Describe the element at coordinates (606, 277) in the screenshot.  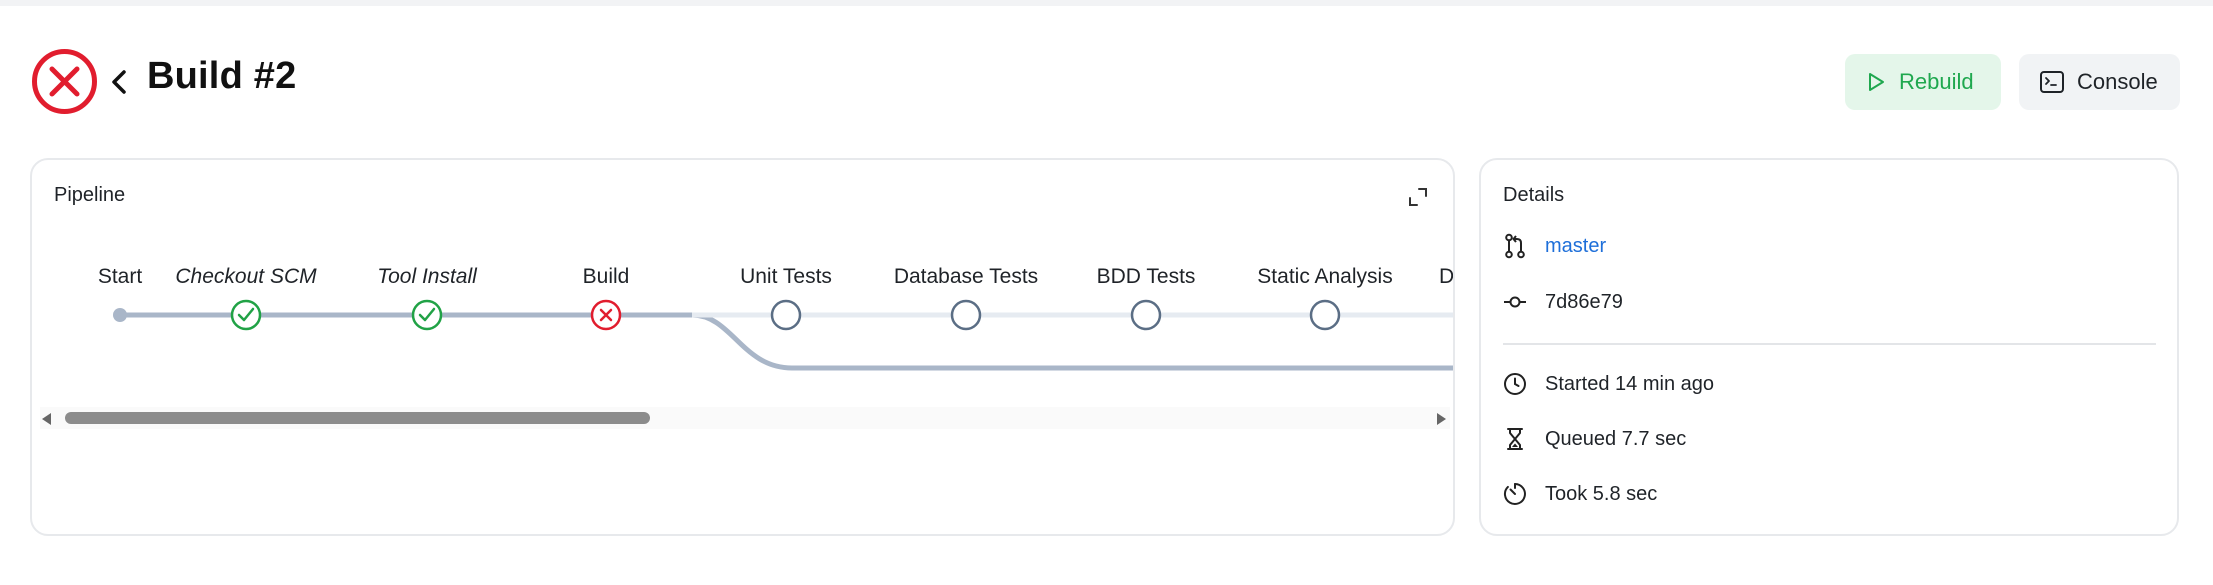
I see `stage-label-build: Build` at that location.